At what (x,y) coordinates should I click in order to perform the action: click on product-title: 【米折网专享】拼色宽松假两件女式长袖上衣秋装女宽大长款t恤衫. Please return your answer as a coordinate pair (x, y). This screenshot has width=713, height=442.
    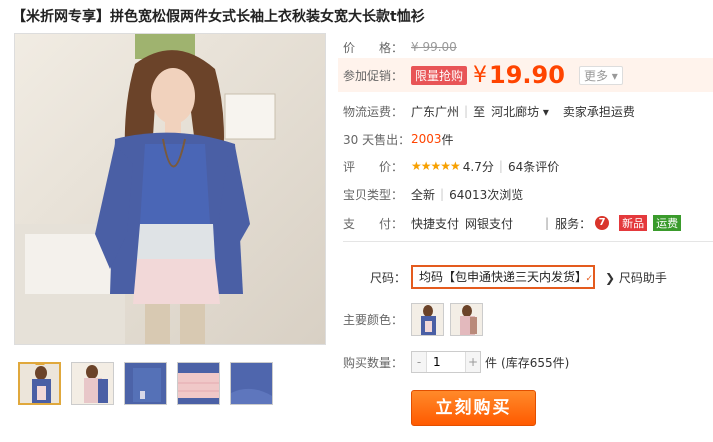
    Looking at the image, I should click on (218, 17).